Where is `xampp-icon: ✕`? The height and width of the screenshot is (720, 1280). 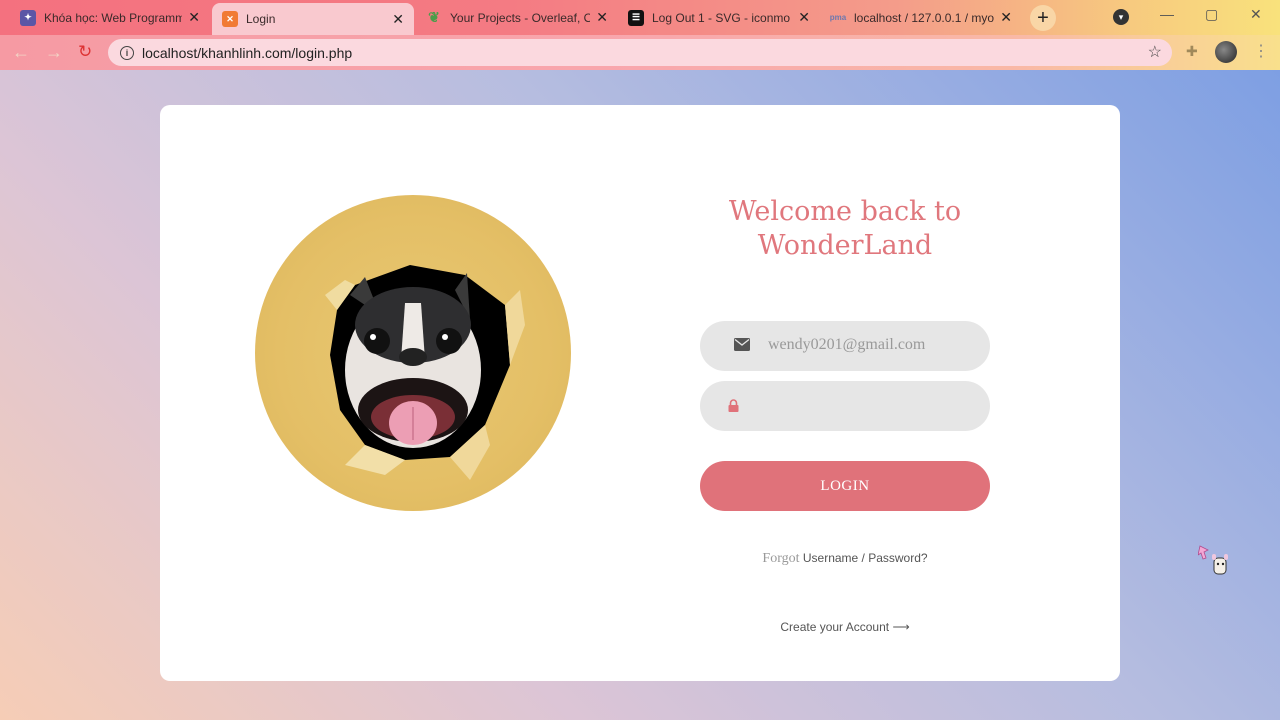 xampp-icon: ✕ is located at coordinates (230, 19).